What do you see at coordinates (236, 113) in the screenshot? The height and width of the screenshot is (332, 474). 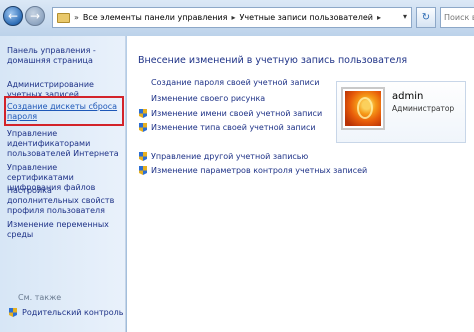 I see `change-account-name-link: Изменение имени своей учетной записи` at bounding box center [236, 113].